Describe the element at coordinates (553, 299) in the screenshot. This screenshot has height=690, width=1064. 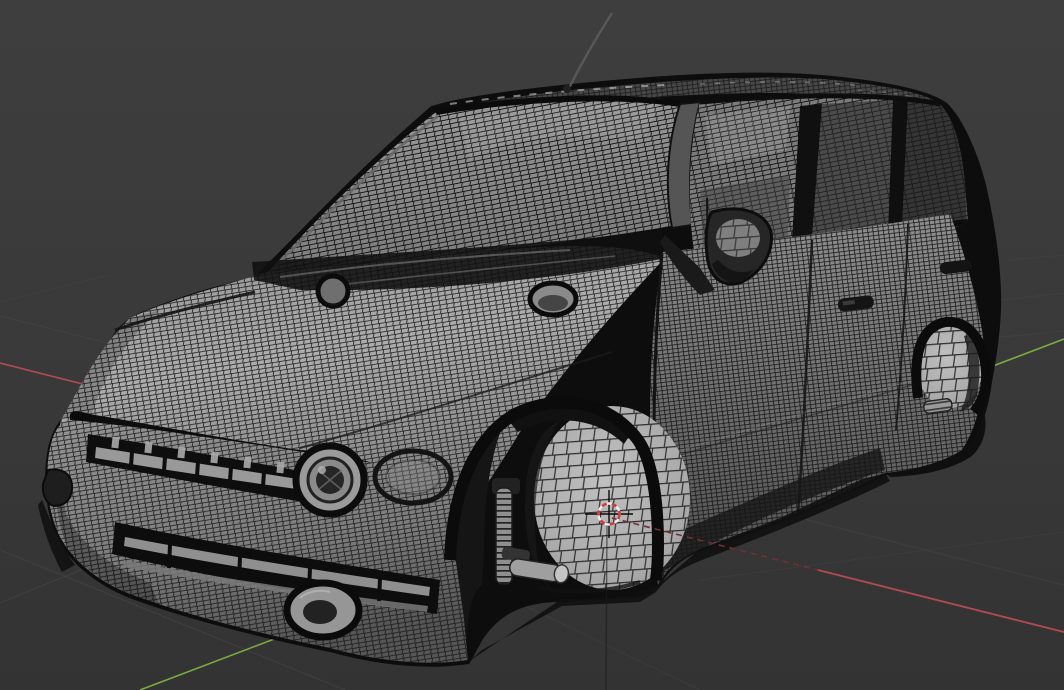
I see `upper-headlight-right` at that location.